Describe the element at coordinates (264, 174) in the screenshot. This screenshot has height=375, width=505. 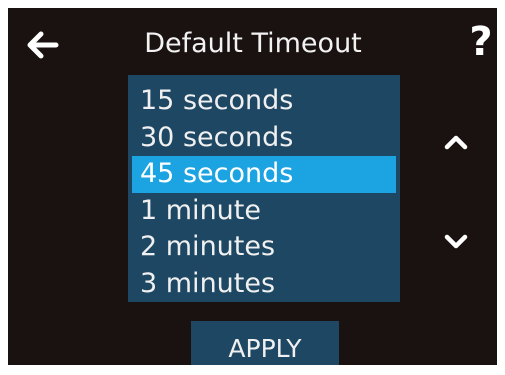
I see `list-item-selected: 45 seconds` at that location.